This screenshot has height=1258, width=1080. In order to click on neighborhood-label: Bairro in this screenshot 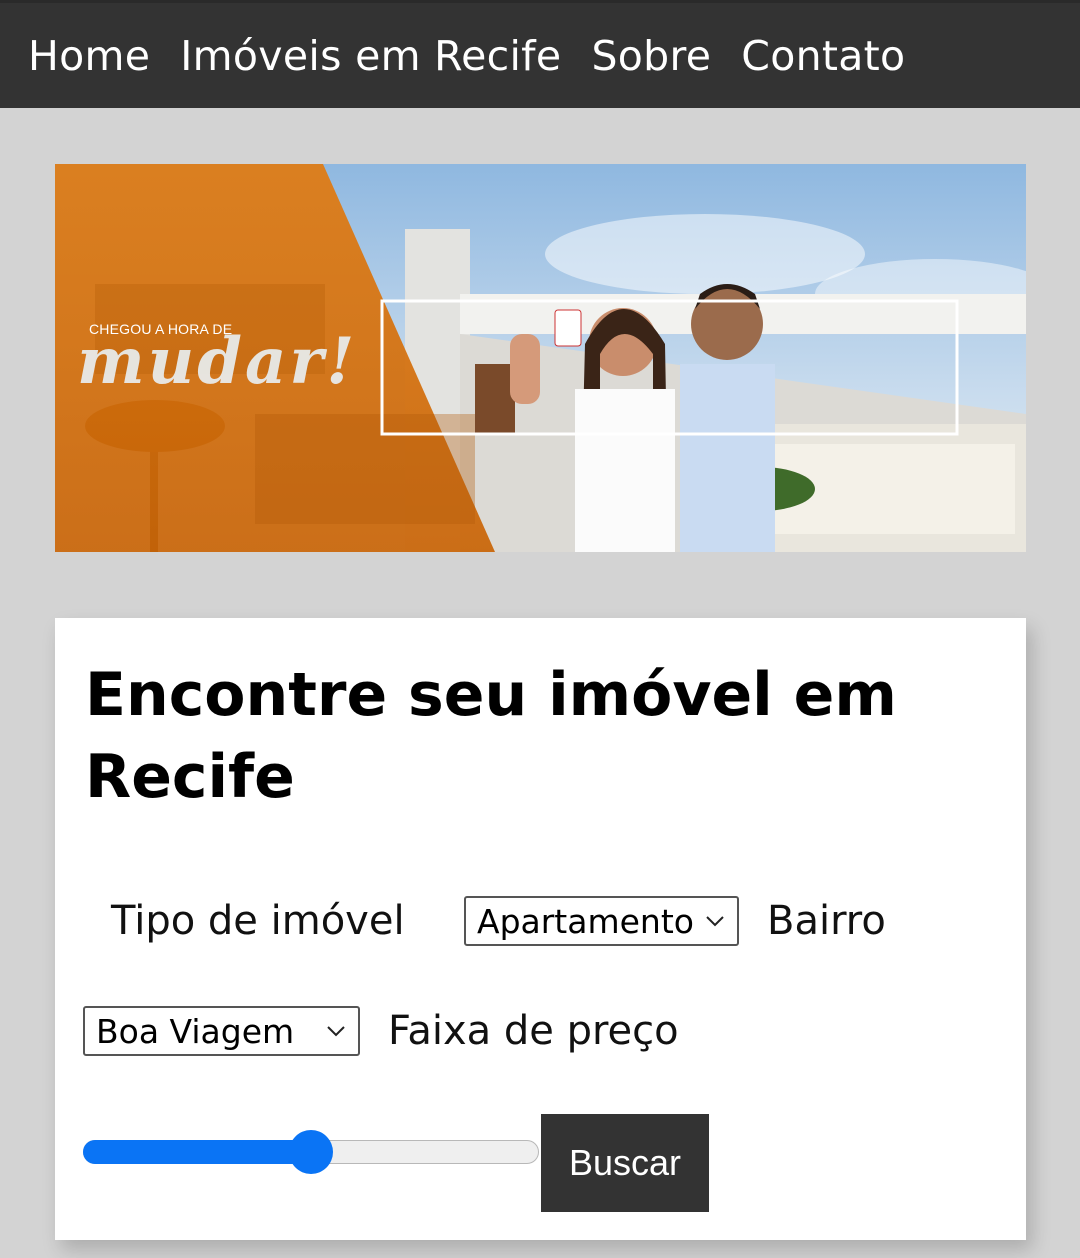, I will do `click(826, 921)`.